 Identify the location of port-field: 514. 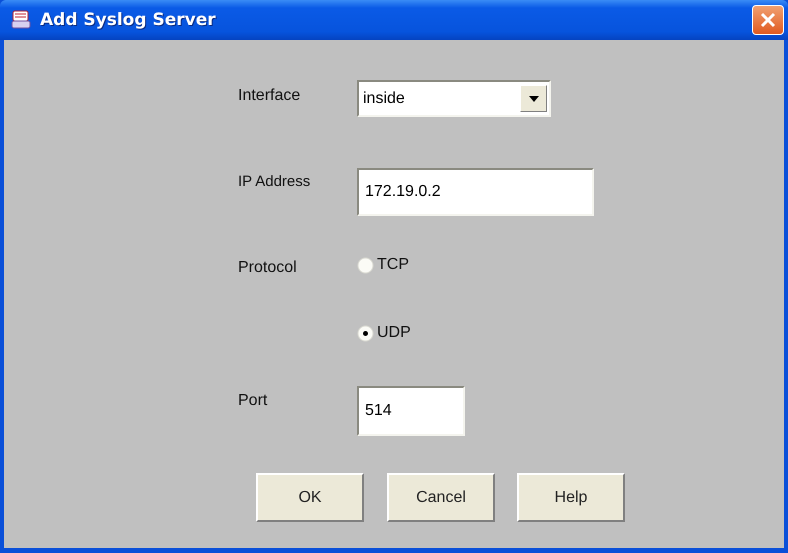
(411, 411).